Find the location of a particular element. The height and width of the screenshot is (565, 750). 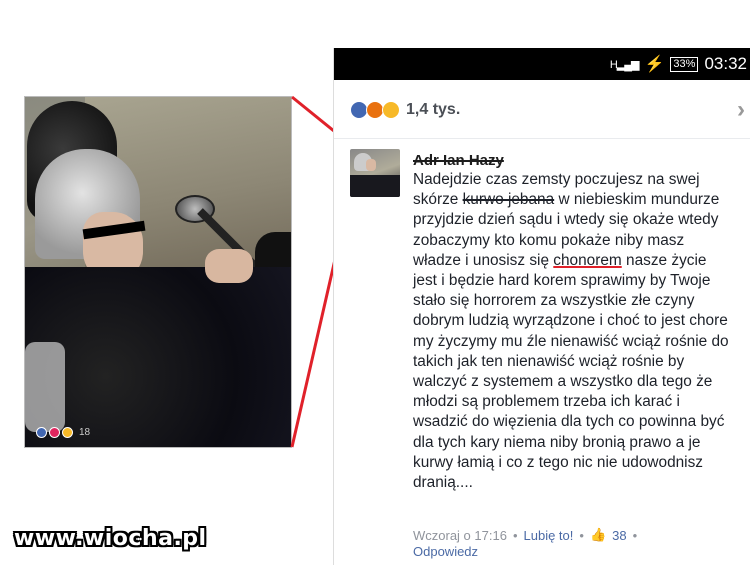

divider is located at coordinates (542, 138).